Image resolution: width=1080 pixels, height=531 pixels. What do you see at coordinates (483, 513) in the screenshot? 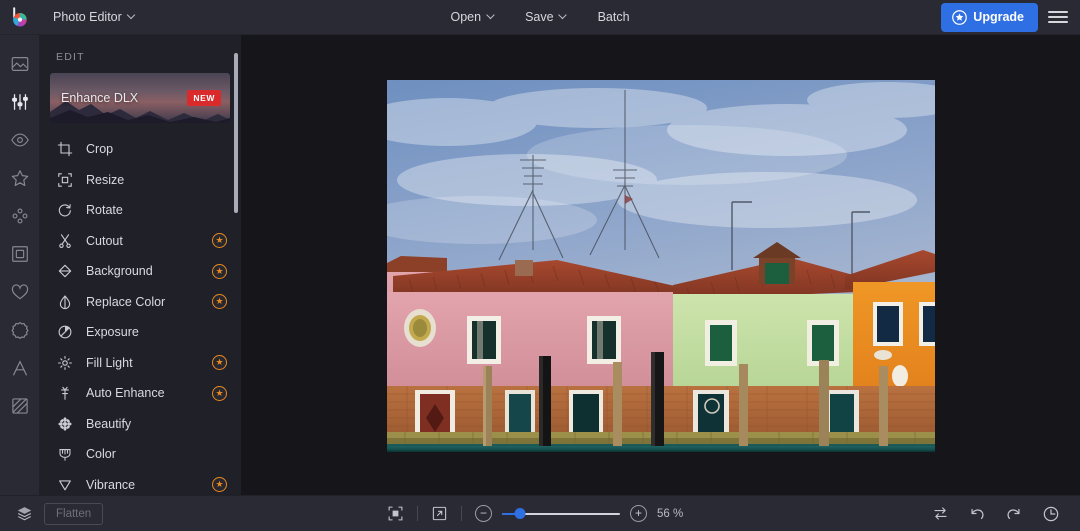
I see `zoom-out-button: −` at bounding box center [483, 513].